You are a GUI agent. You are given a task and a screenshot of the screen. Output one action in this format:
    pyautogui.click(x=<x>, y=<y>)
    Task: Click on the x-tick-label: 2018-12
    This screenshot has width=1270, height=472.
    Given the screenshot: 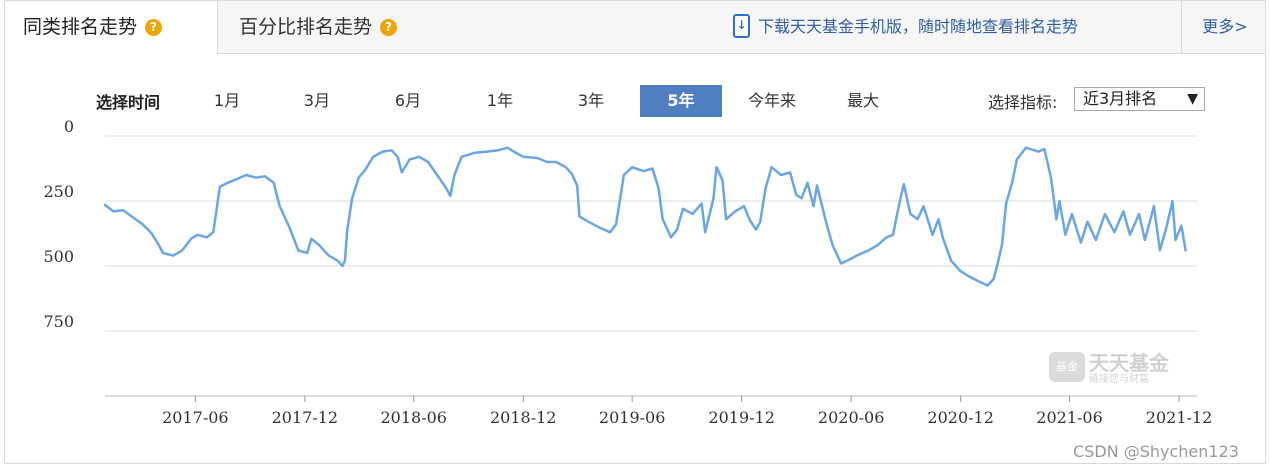 What is the action you would take?
    pyautogui.click(x=523, y=417)
    